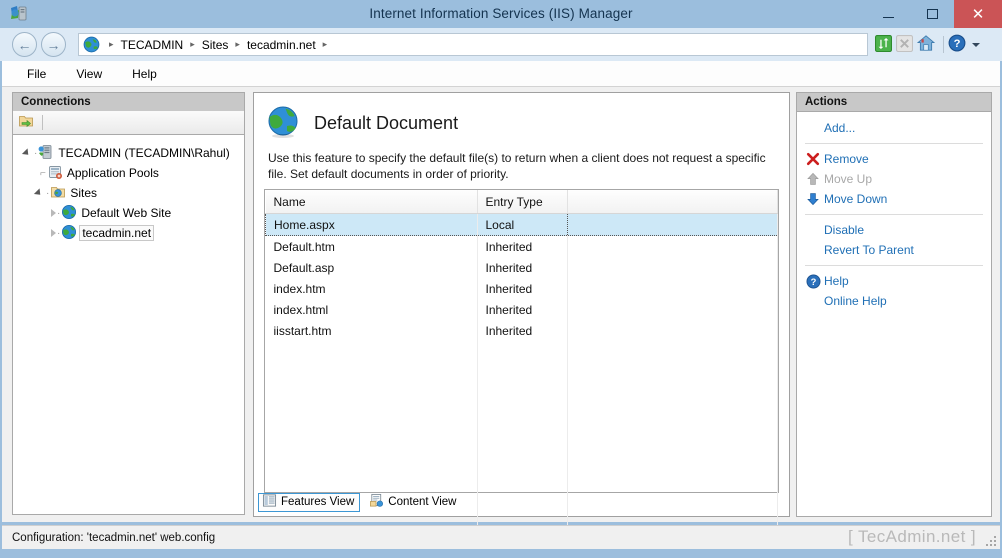 The height and width of the screenshot is (558, 1002). I want to click on watermark: [ TecAdmin.net ], so click(912, 536).